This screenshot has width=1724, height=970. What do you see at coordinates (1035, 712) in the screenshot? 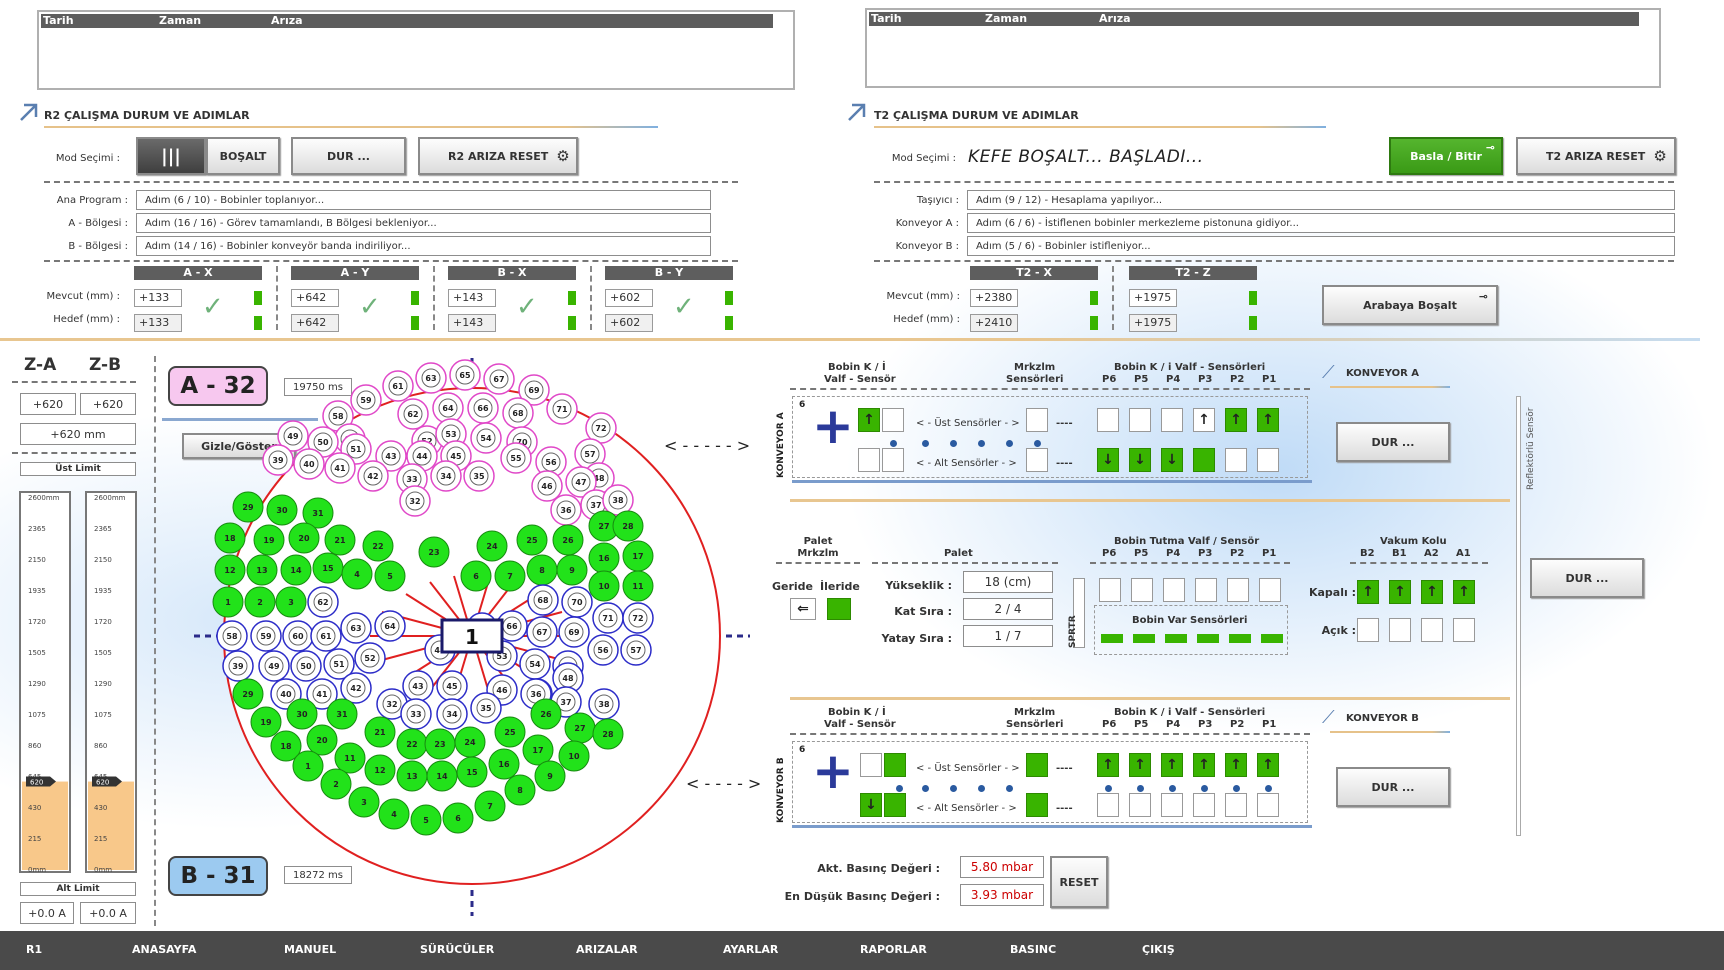
I see `mrkzlm-header: Mrkzlm` at bounding box center [1035, 712].